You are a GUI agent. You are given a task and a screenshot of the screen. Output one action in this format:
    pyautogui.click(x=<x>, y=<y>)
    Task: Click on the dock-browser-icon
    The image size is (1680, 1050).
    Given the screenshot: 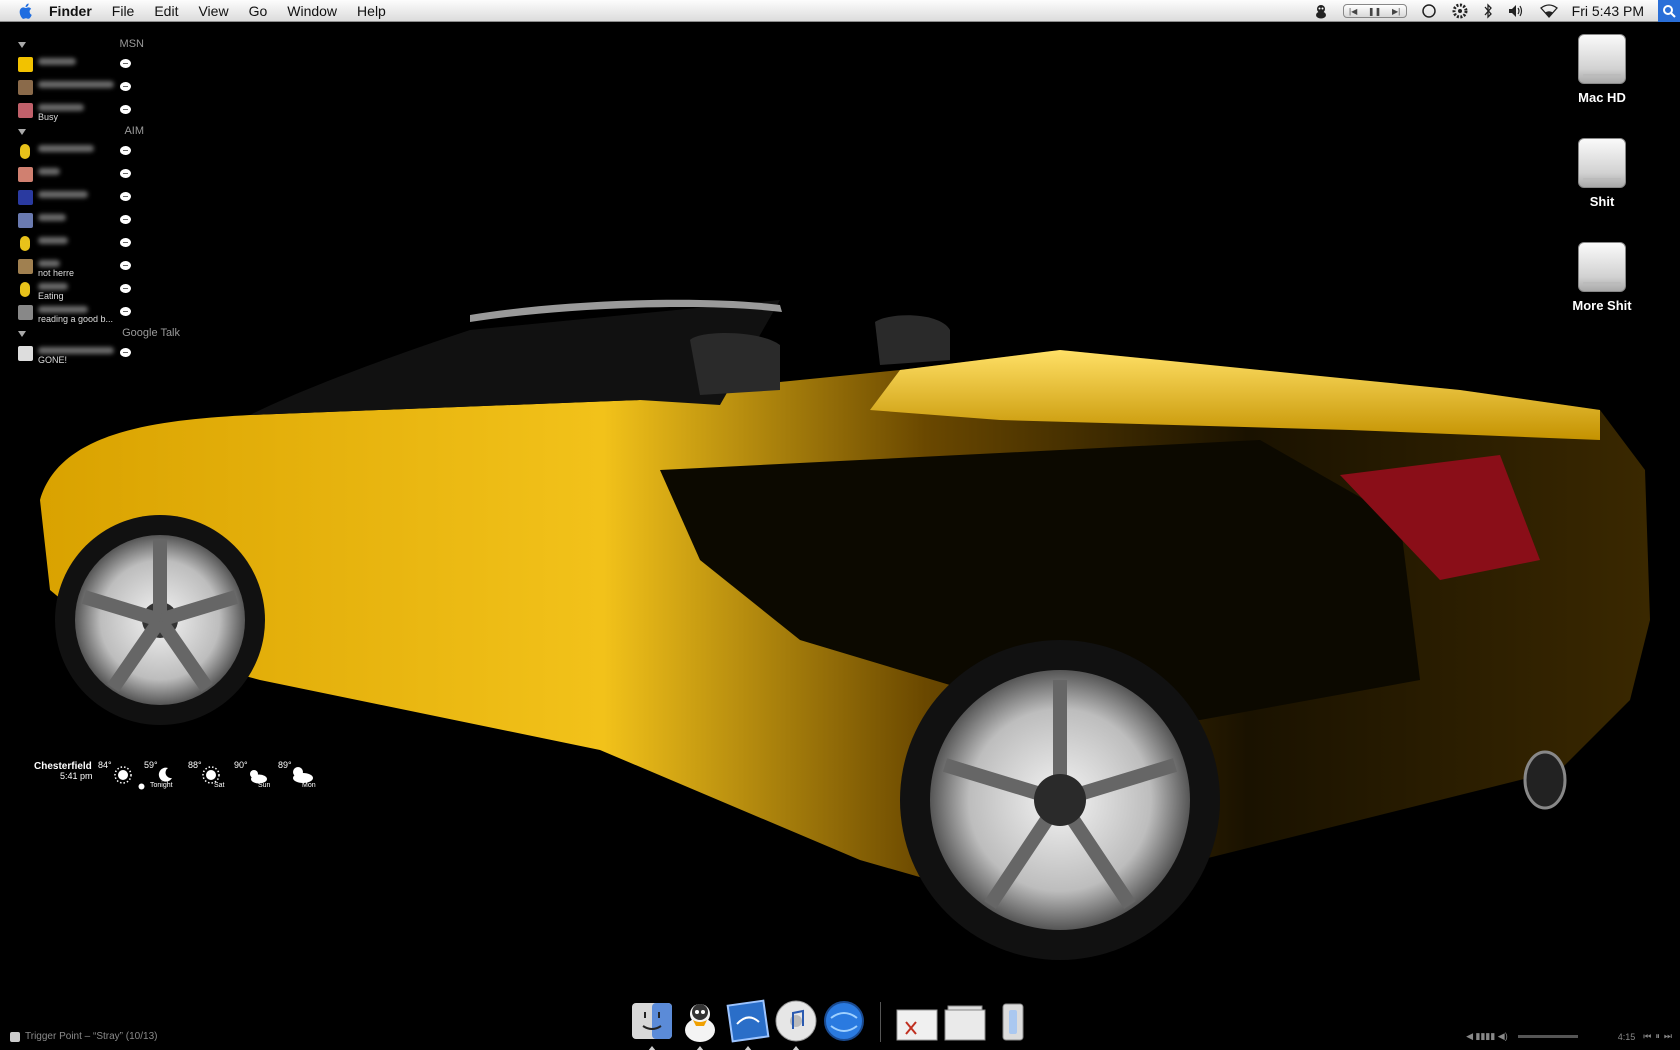 What is the action you would take?
    pyautogui.click(x=844, y=1021)
    